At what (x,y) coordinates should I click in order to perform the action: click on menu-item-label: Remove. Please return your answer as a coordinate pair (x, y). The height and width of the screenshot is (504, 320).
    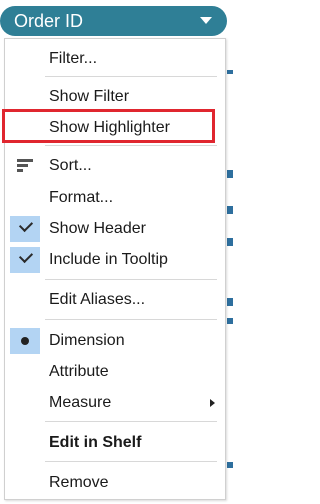
    Looking at the image, I should click on (79, 482).